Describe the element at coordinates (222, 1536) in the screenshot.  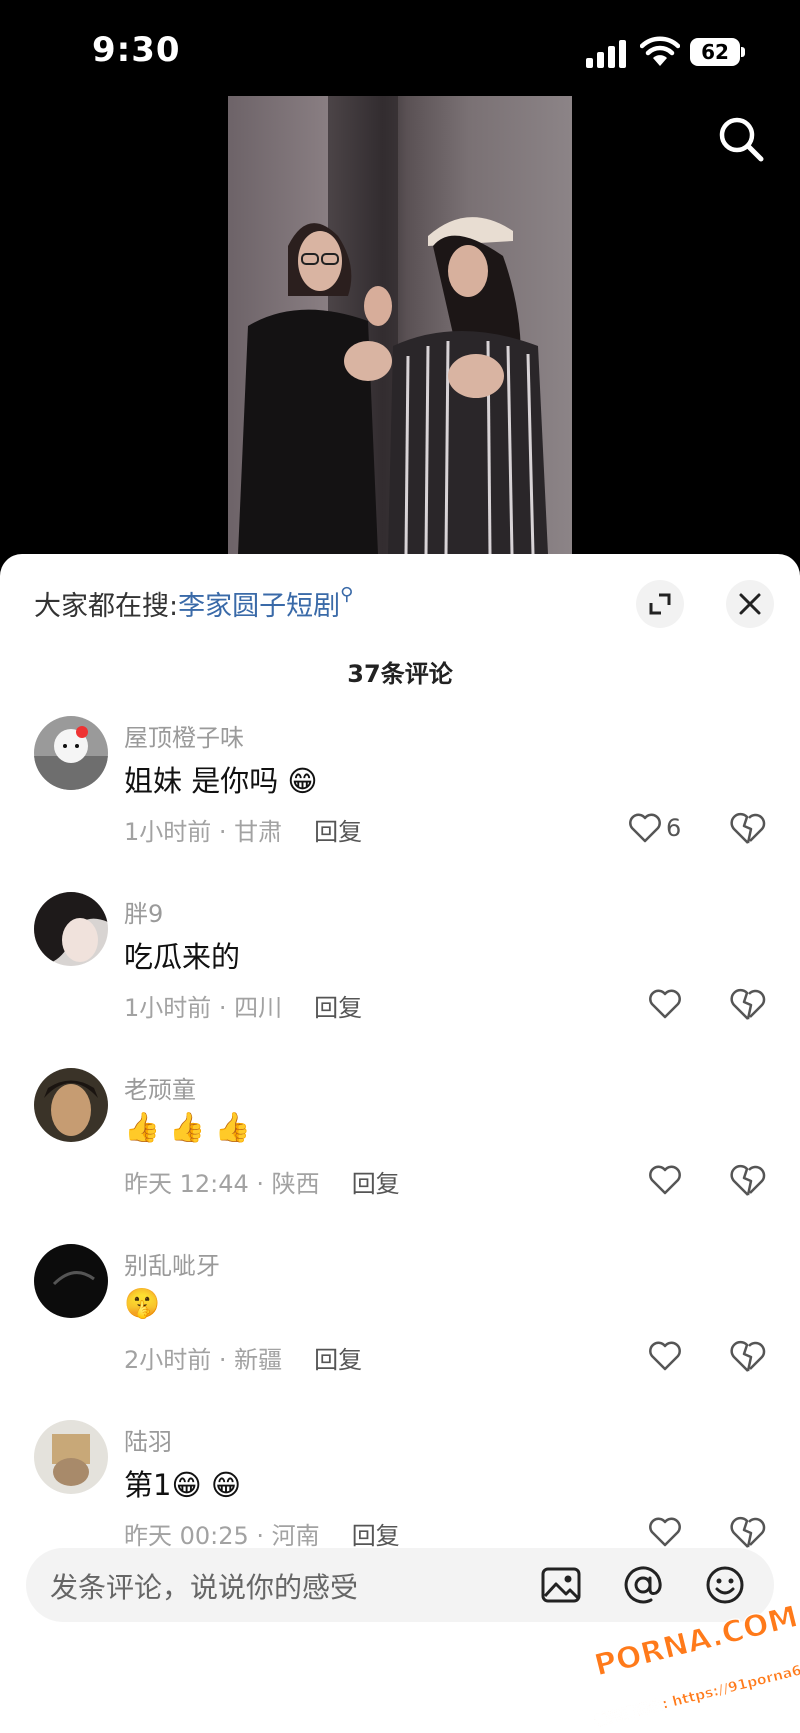
I see `comment-time-location: 昨天 00:25 · 河南` at that location.